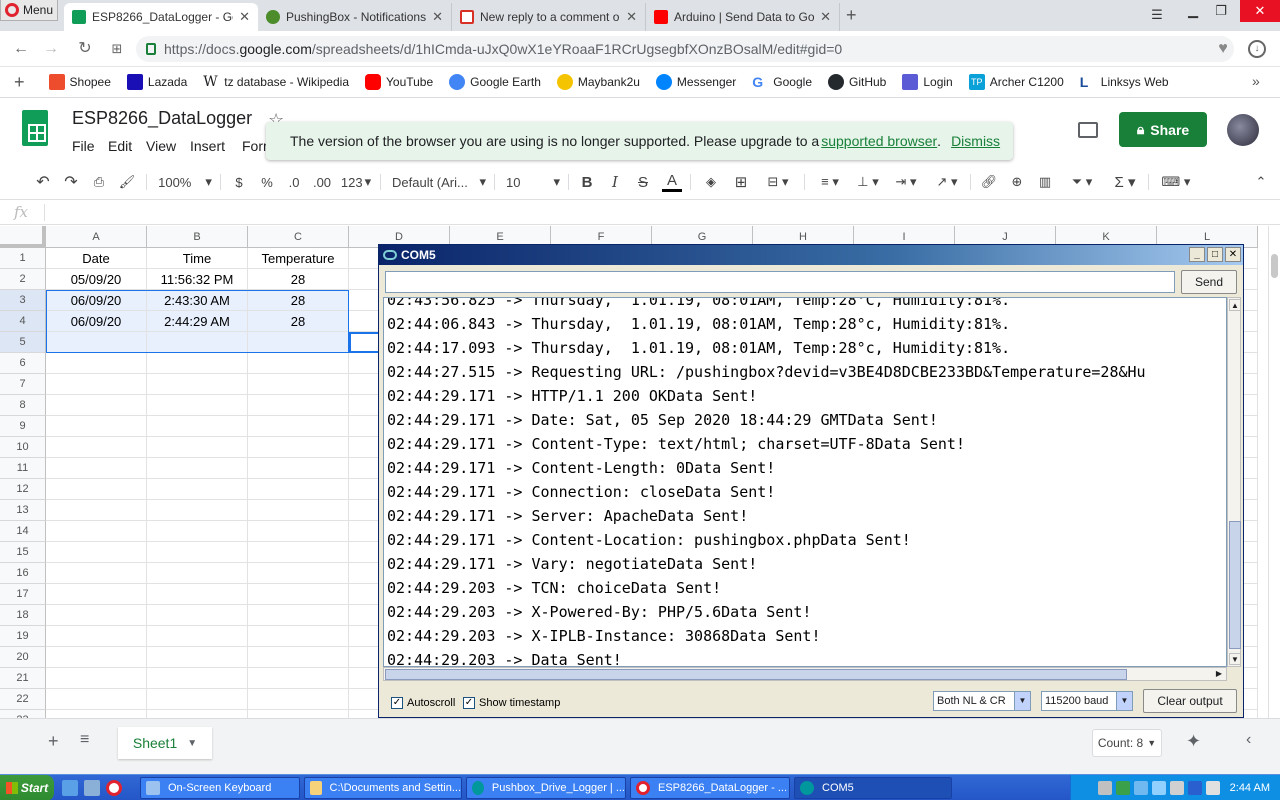 The image size is (1280, 800). I want to click on bookmark-linksys: L Linksys Web, so click(1124, 82).